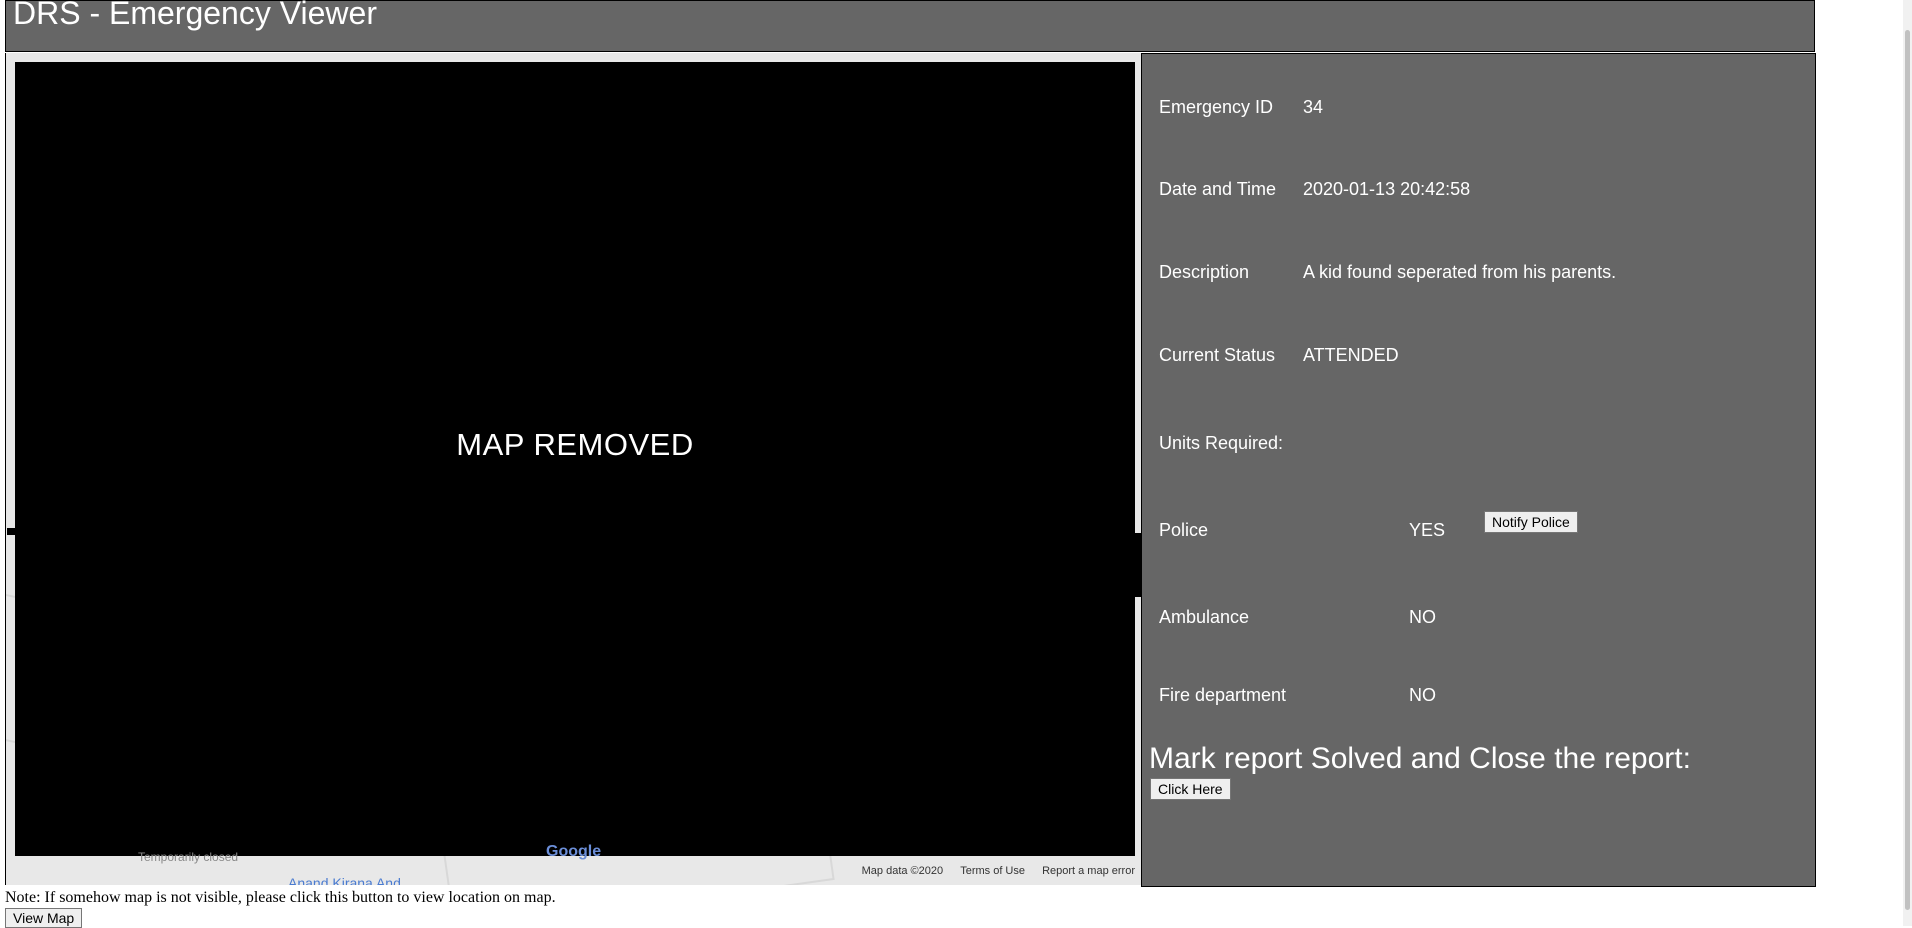  I want to click on report-map-error-link: Report a map error, so click(1088, 871).